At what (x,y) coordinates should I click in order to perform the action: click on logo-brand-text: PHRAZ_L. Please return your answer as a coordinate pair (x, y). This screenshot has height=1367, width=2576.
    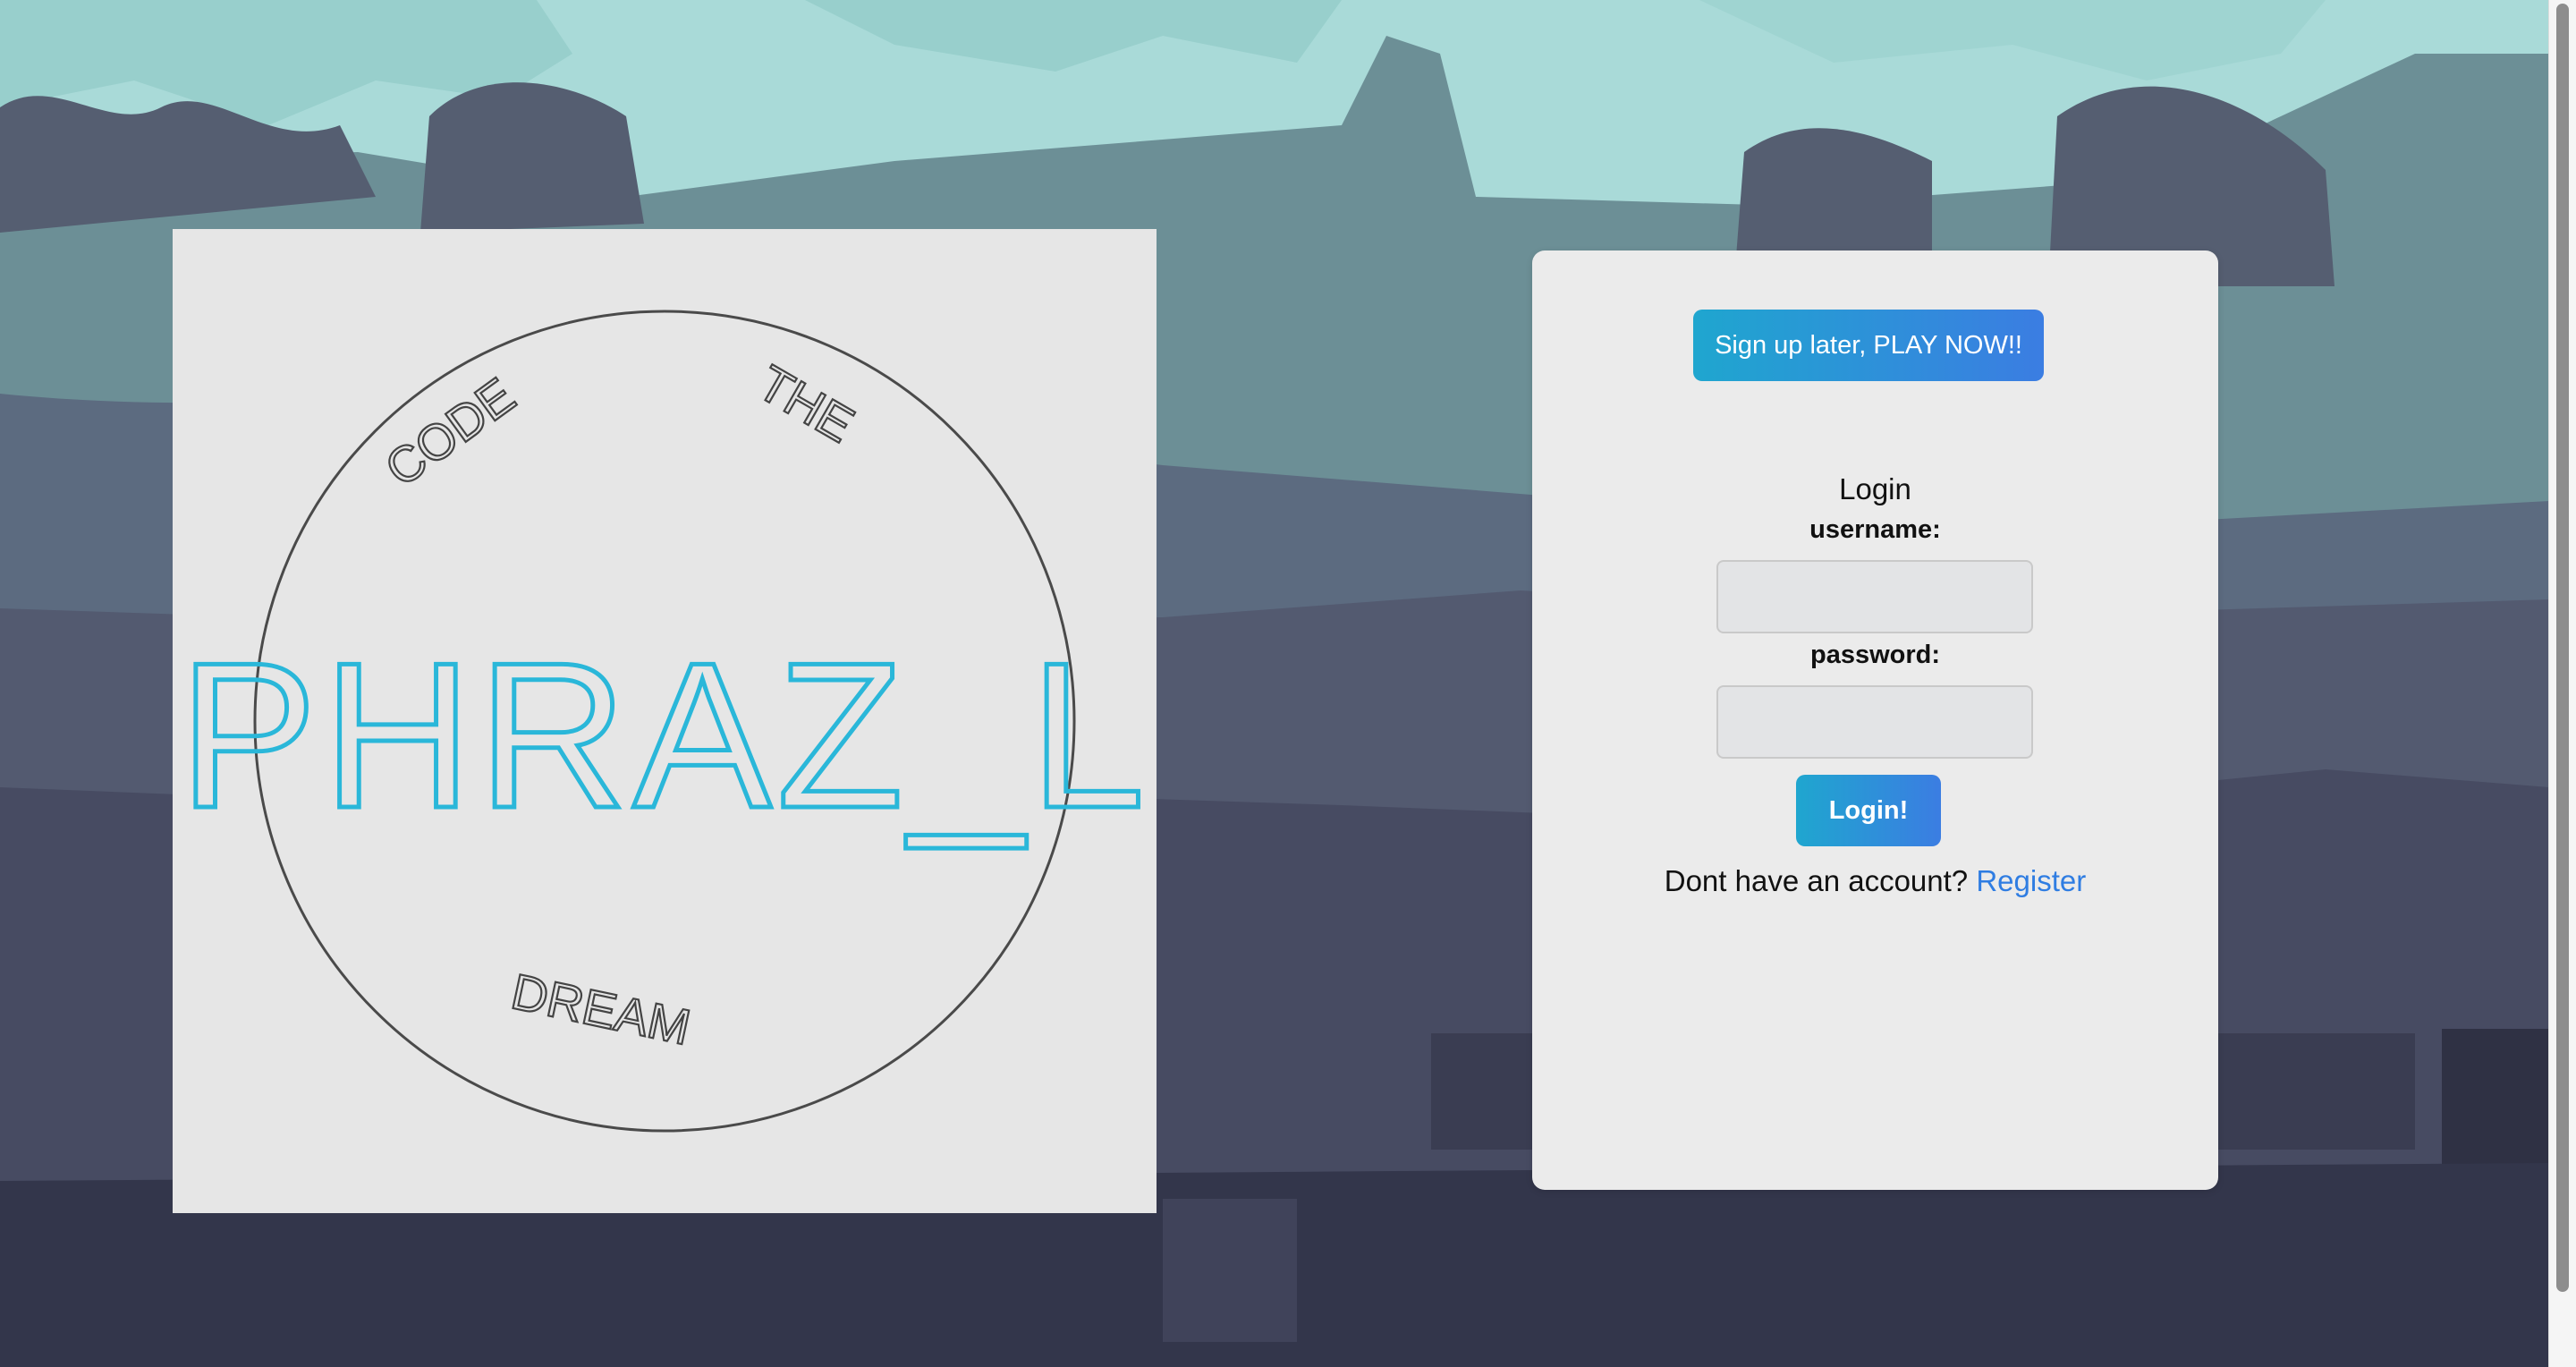
    Looking at the image, I should click on (664, 736).